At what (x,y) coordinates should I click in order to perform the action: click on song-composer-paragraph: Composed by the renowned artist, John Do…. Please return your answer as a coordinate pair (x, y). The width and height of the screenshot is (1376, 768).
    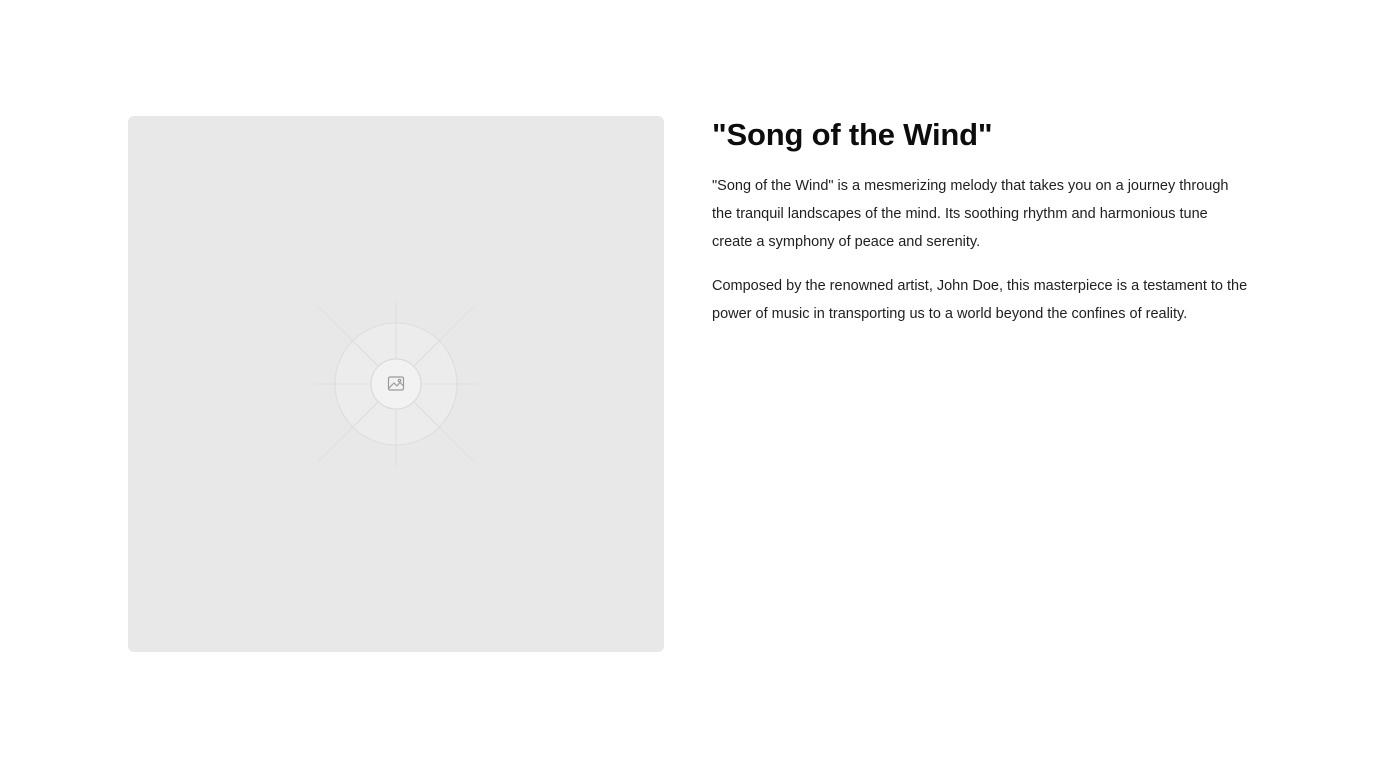
    Looking at the image, I should click on (980, 300).